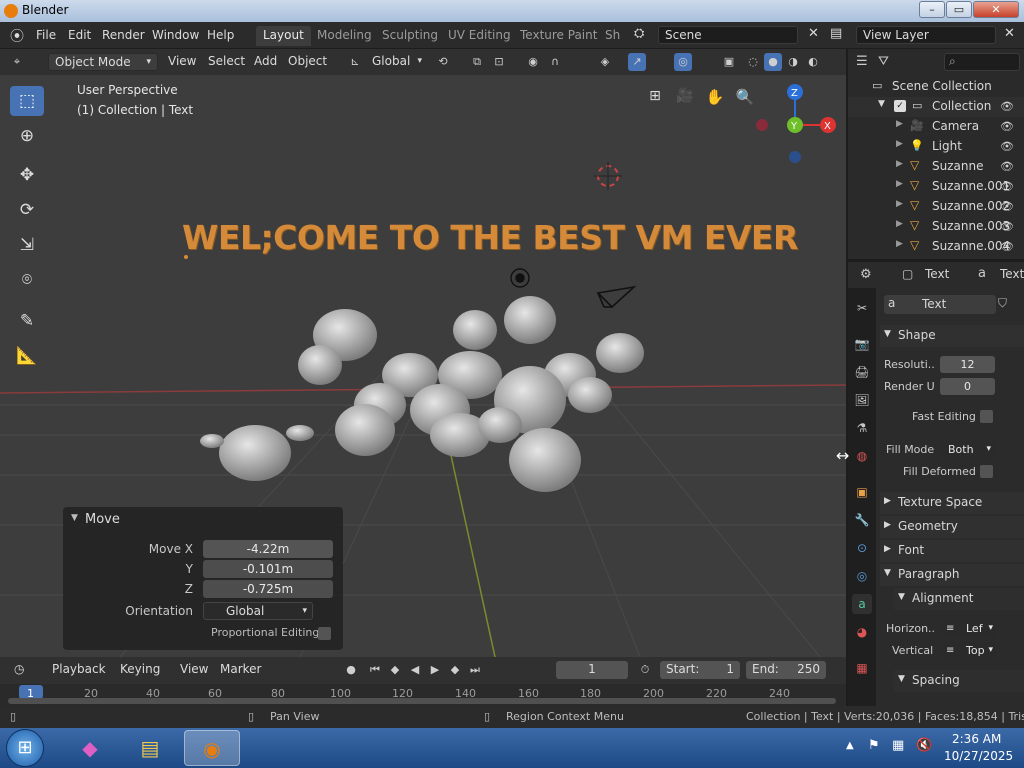 The image size is (1024, 768). Describe the element at coordinates (194, 670) in the screenshot. I see `menu-timeline-view: View` at that location.